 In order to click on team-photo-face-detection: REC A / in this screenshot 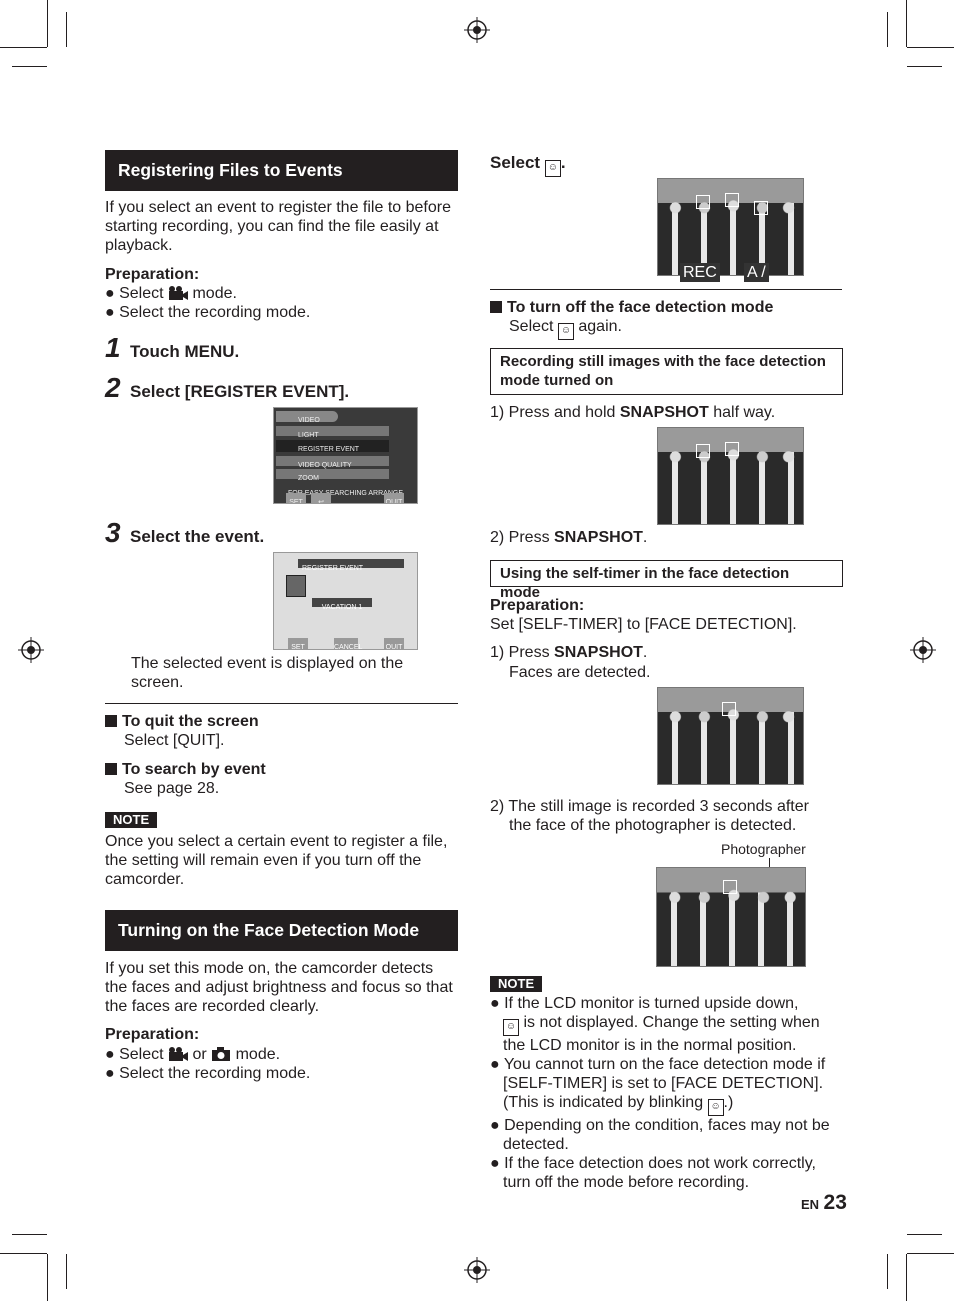, I will do `click(730, 230)`.